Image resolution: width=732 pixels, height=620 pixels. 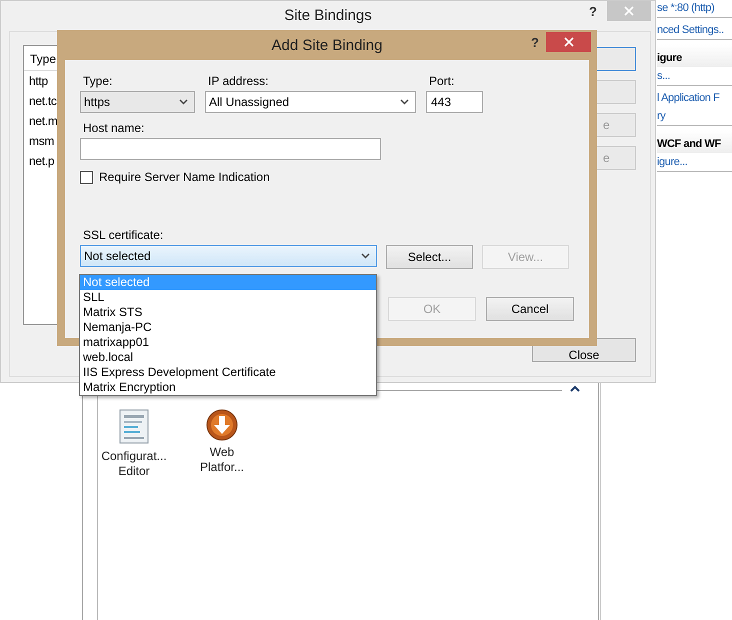 What do you see at coordinates (454, 102) in the screenshot?
I see `port-field: 443` at bounding box center [454, 102].